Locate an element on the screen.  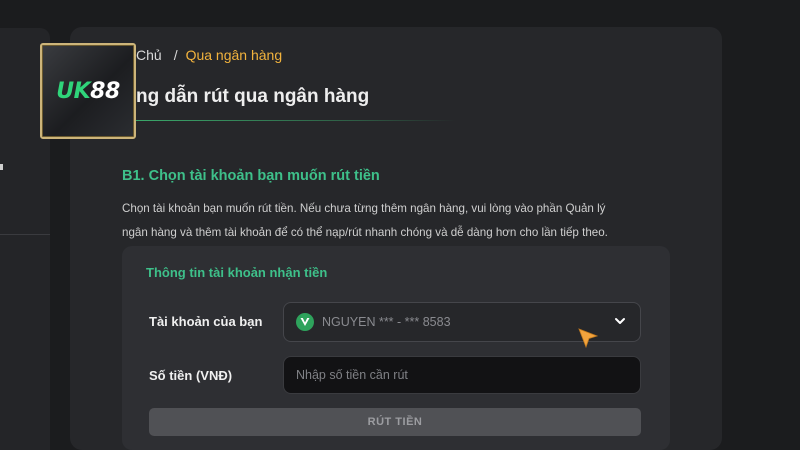
bank-shield-icon is located at coordinates (305, 322).